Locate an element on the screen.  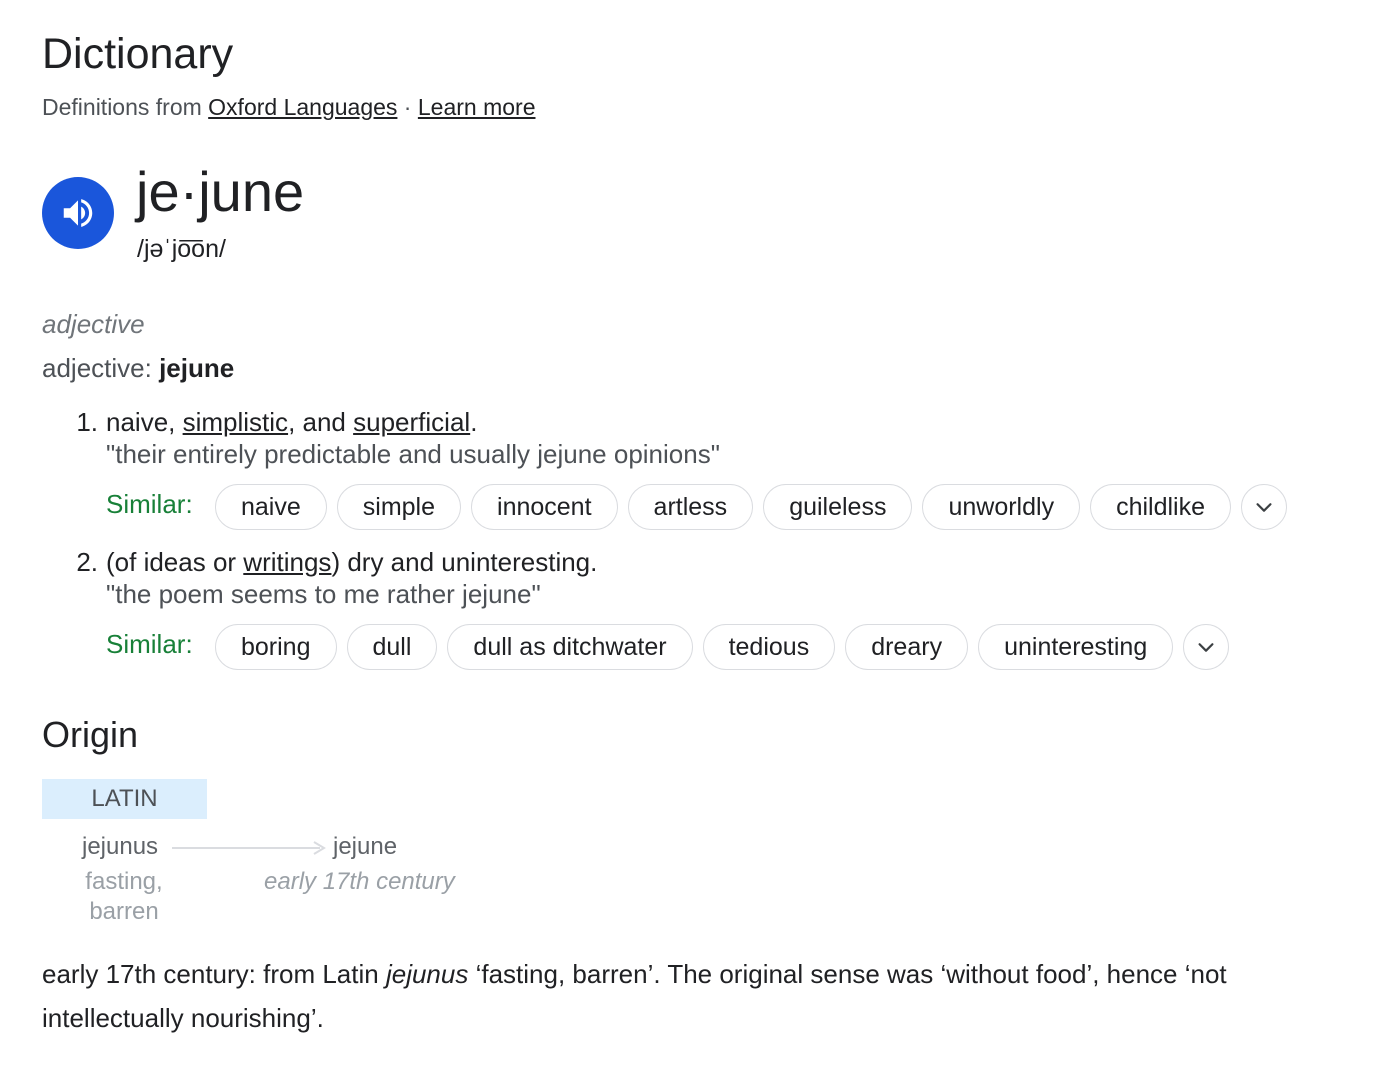
headword: je·june is located at coordinates (220, 191).